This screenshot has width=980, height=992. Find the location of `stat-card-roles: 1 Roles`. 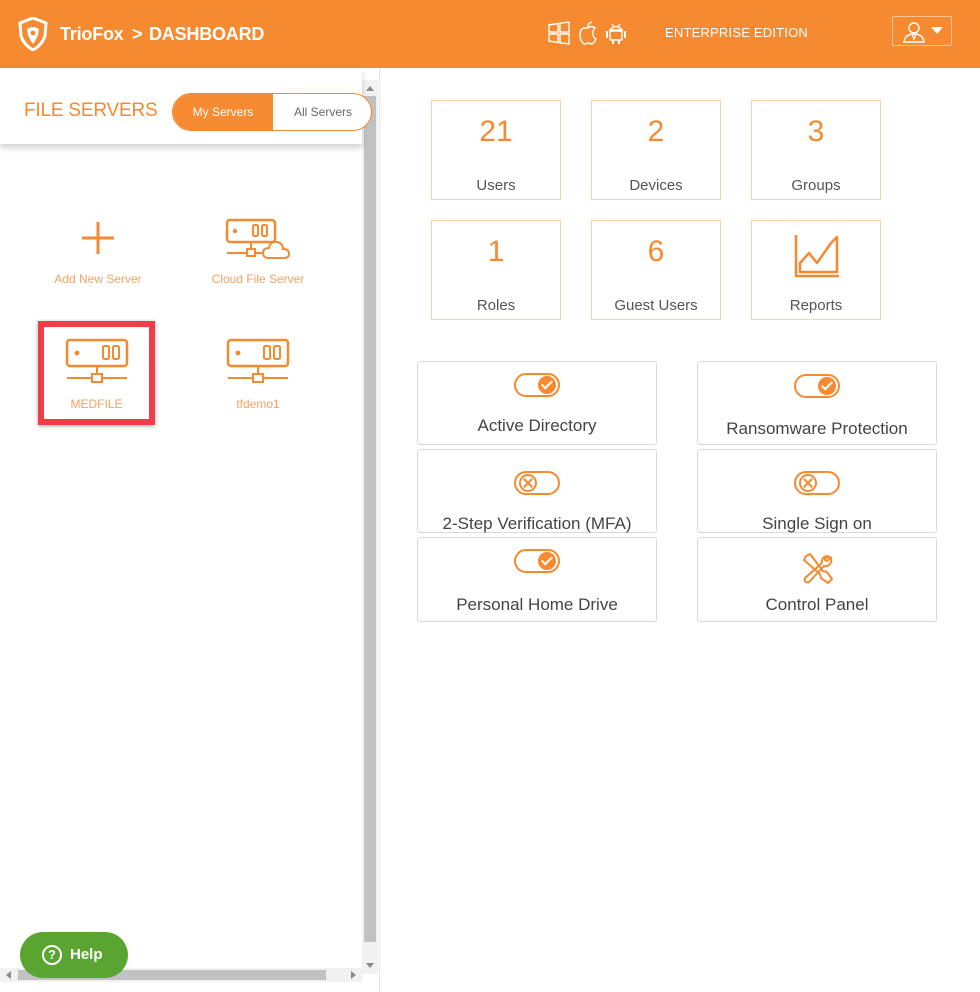

stat-card-roles: 1 Roles is located at coordinates (496, 270).